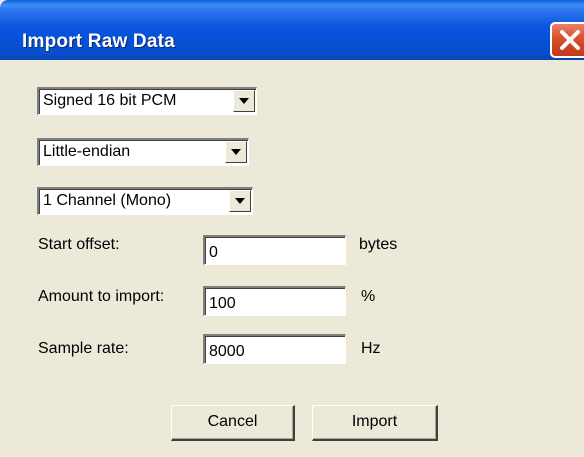  I want to click on close-button, so click(567, 40).